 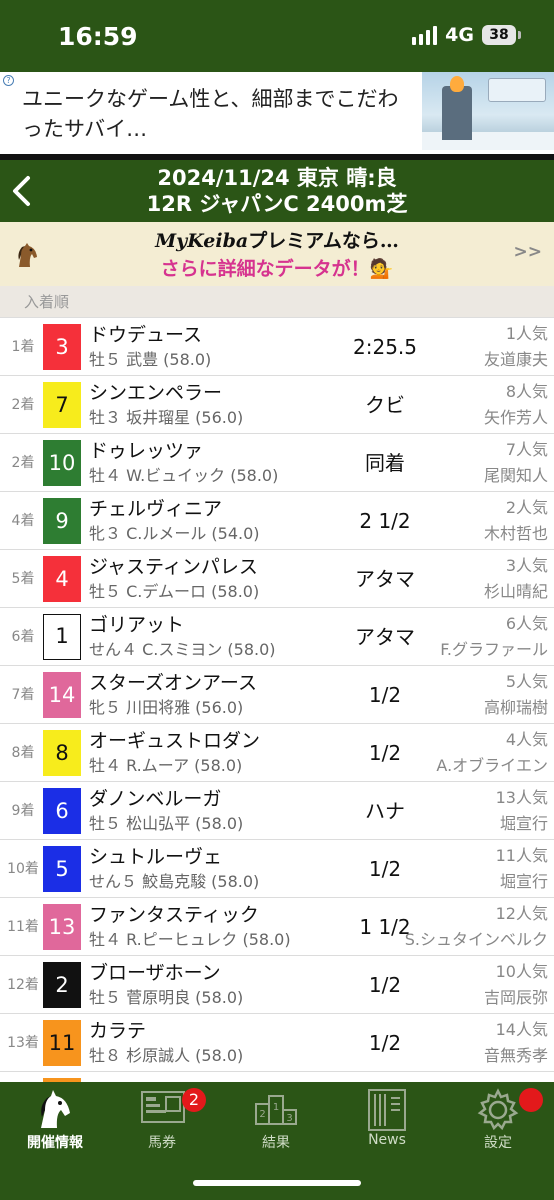 What do you see at coordinates (184, 475) in the screenshot?
I see `horse-info: 牡４ W.ビュイック (58.0)` at bounding box center [184, 475].